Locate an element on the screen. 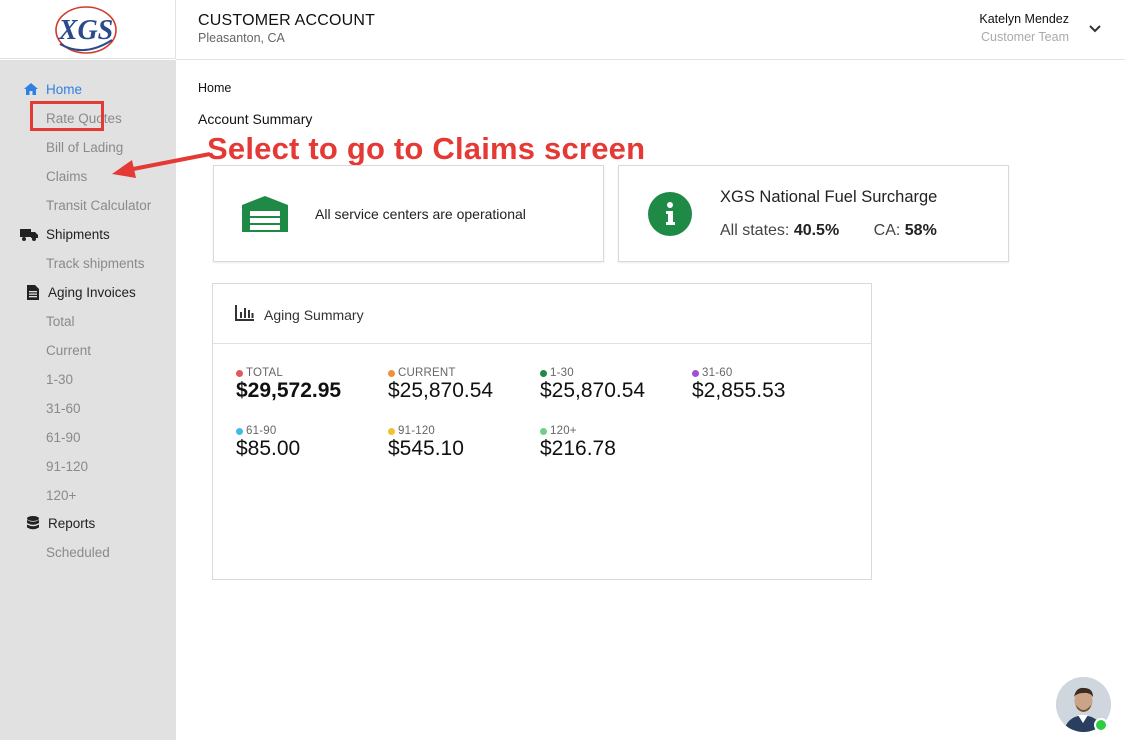  sidebar-item-transit-calculator: Transit Calculator is located at coordinates (98, 205).